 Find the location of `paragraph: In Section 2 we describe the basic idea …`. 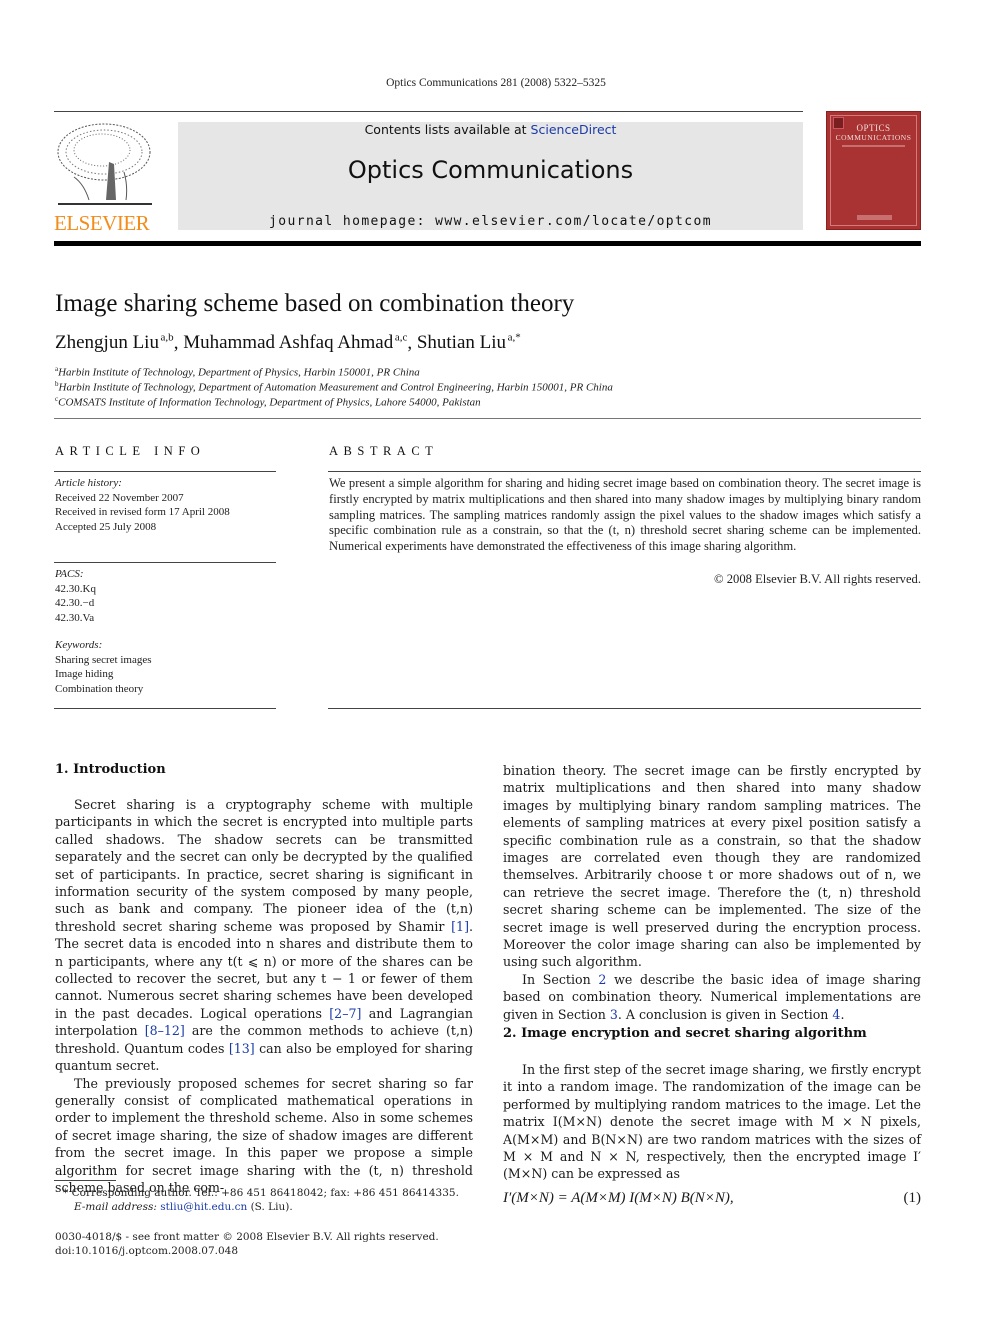

paragraph: In Section 2 we describe the basic idea … is located at coordinates (712, 996).